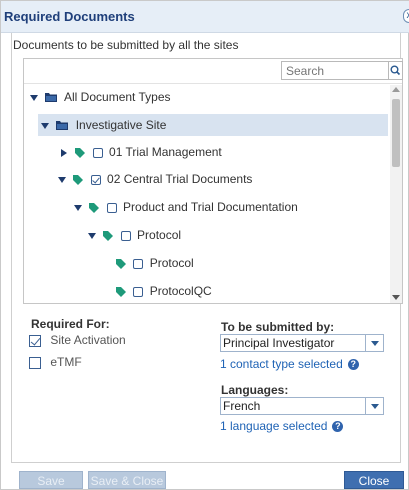 The height and width of the screenshot is (490, 409). I want to click on tree-node-investigative-site: Investigative Site, so click(213, 125).